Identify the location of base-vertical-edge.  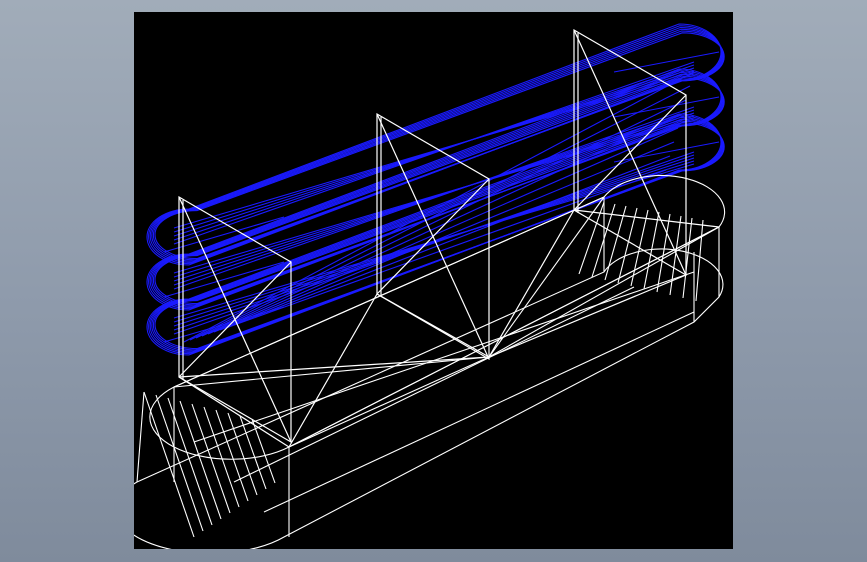
(140, 437).